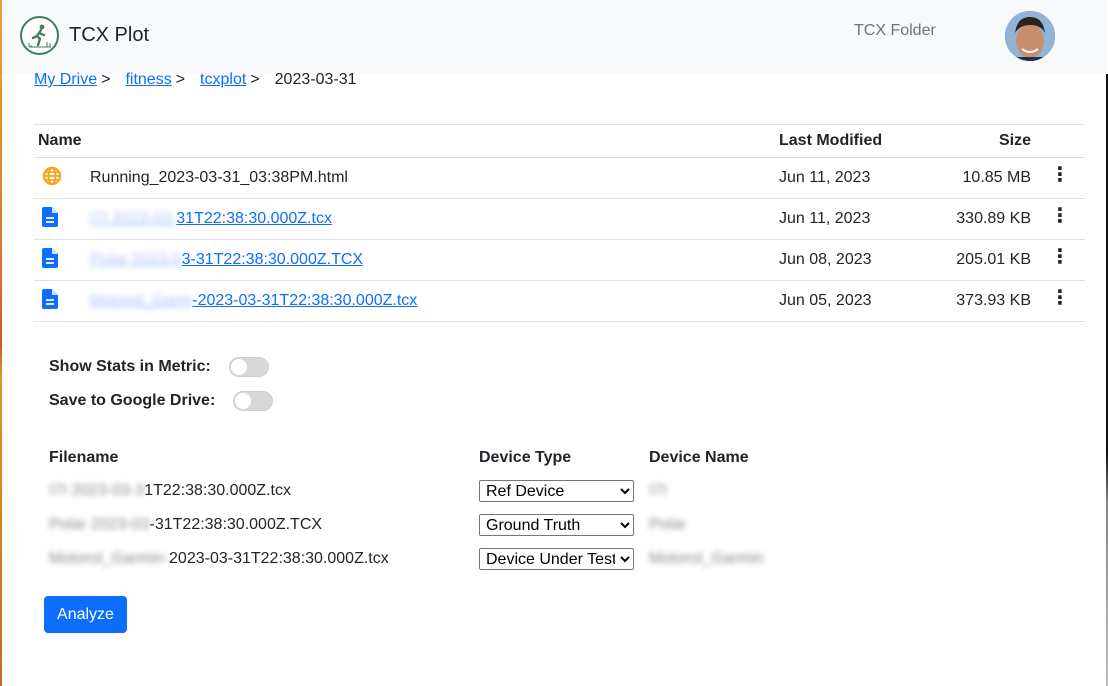  What do you see at coordinates (556, 491) in the screenshot?
I see `device-type-select: Ref Device` at bounding box center [556, 491].